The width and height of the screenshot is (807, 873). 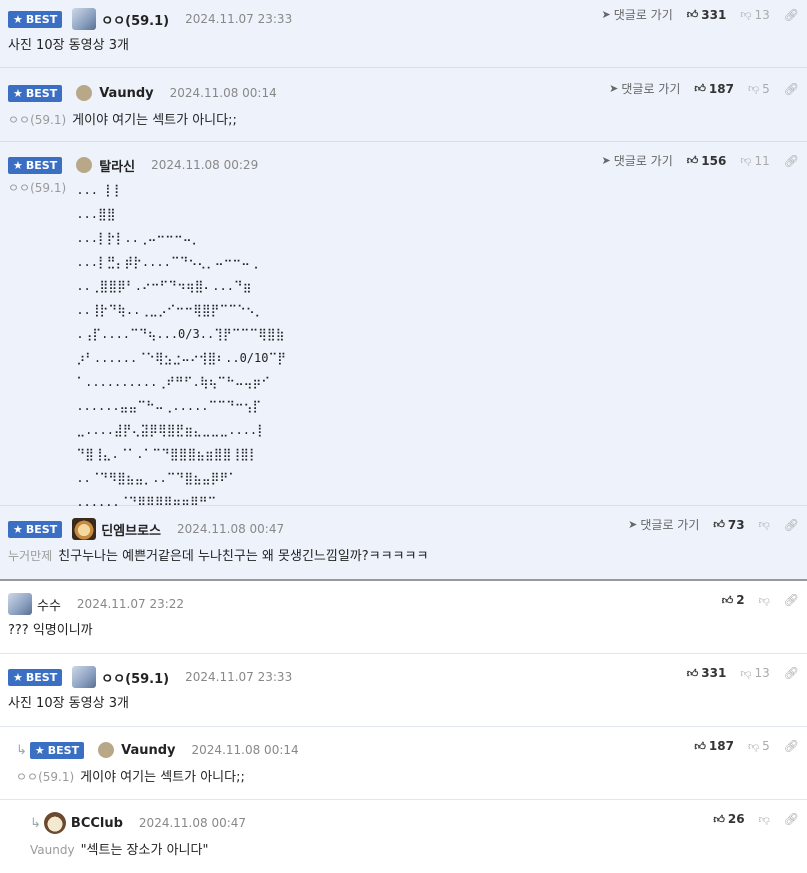 What do you see at coordinates (403, 617) in the screenshot?
I see `comment: 수수 2024.11.07 23:22 👍︎ 2 👎︎ 🔗︎ ??? 익명이니까` at bounding box center [403, 617].